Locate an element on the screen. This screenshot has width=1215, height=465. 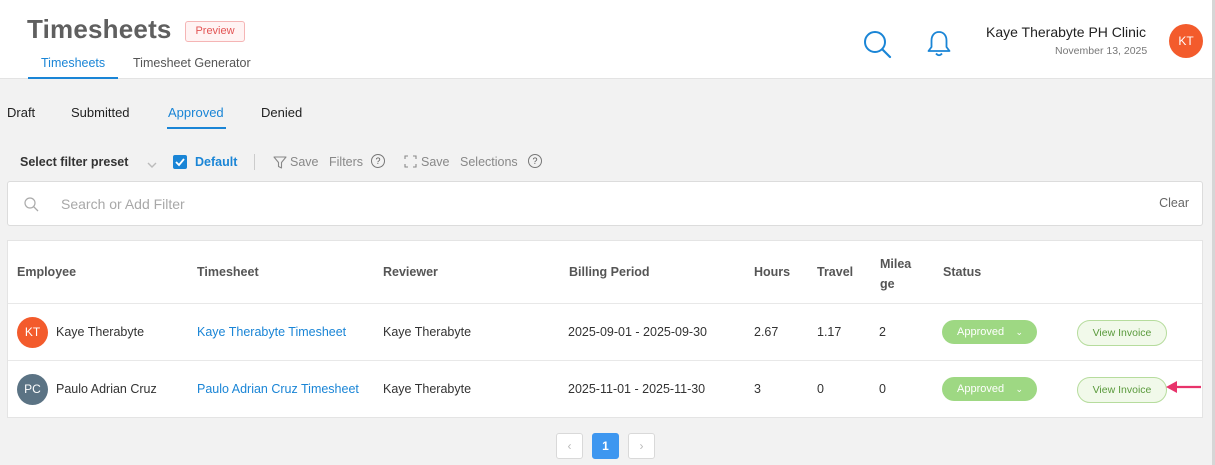
tab-timesheets: Timesheets is located at coordinates (73, 63).